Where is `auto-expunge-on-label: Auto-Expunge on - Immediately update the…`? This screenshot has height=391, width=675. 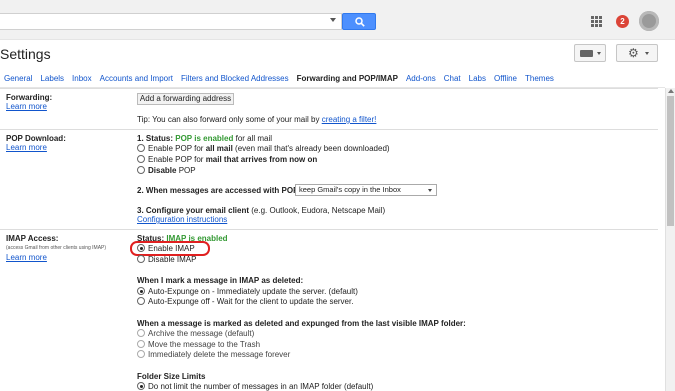 auto-expunge-on-label: Auto-Expunge on - Immediately update the… is located at coordinates (253, 291).